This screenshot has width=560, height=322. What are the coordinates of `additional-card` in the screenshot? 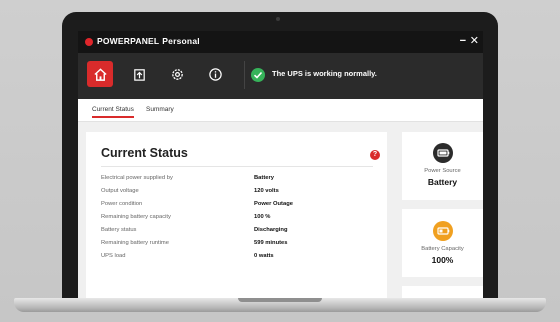 It's located at (442, 292).